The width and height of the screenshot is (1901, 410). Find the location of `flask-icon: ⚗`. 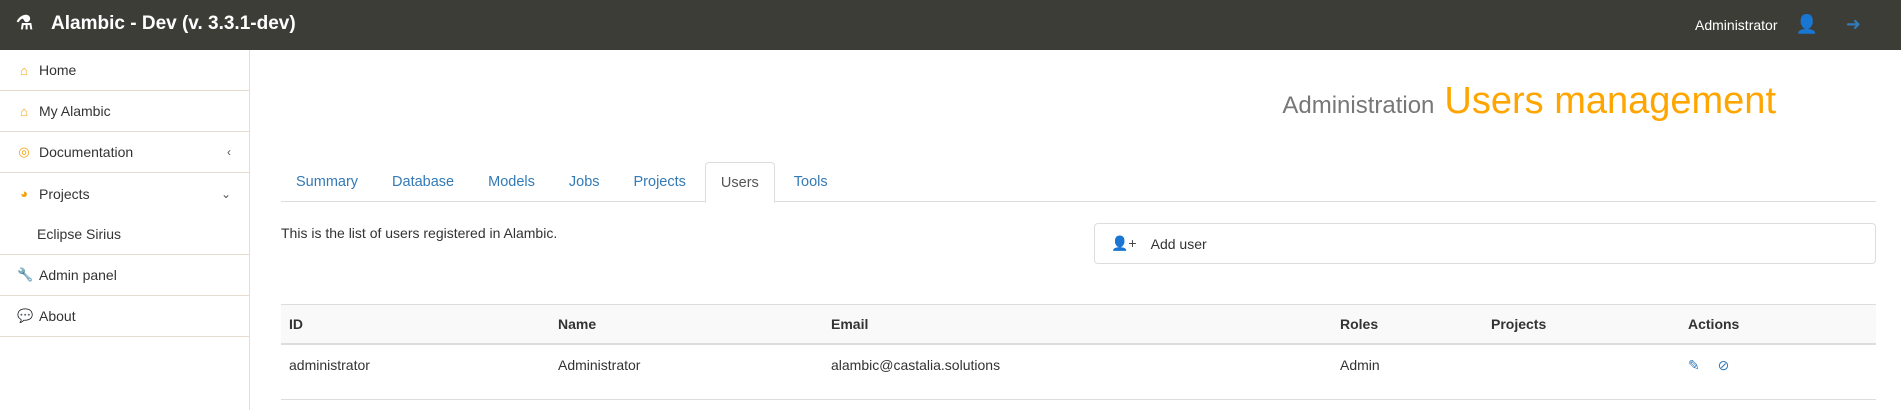

flask-icon: ⚗ is located at coordinates (25, 23).